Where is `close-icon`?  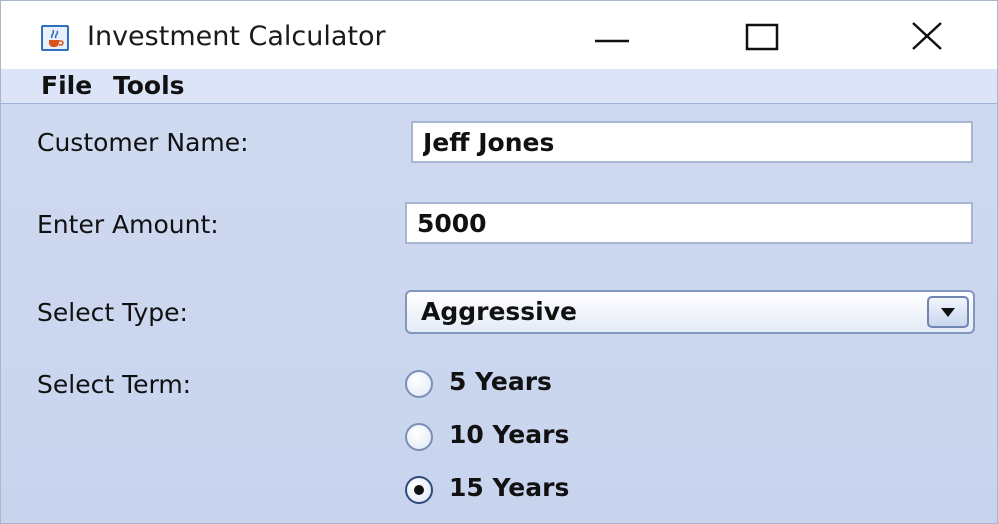
close-icon is located at coordinates (927, 36).